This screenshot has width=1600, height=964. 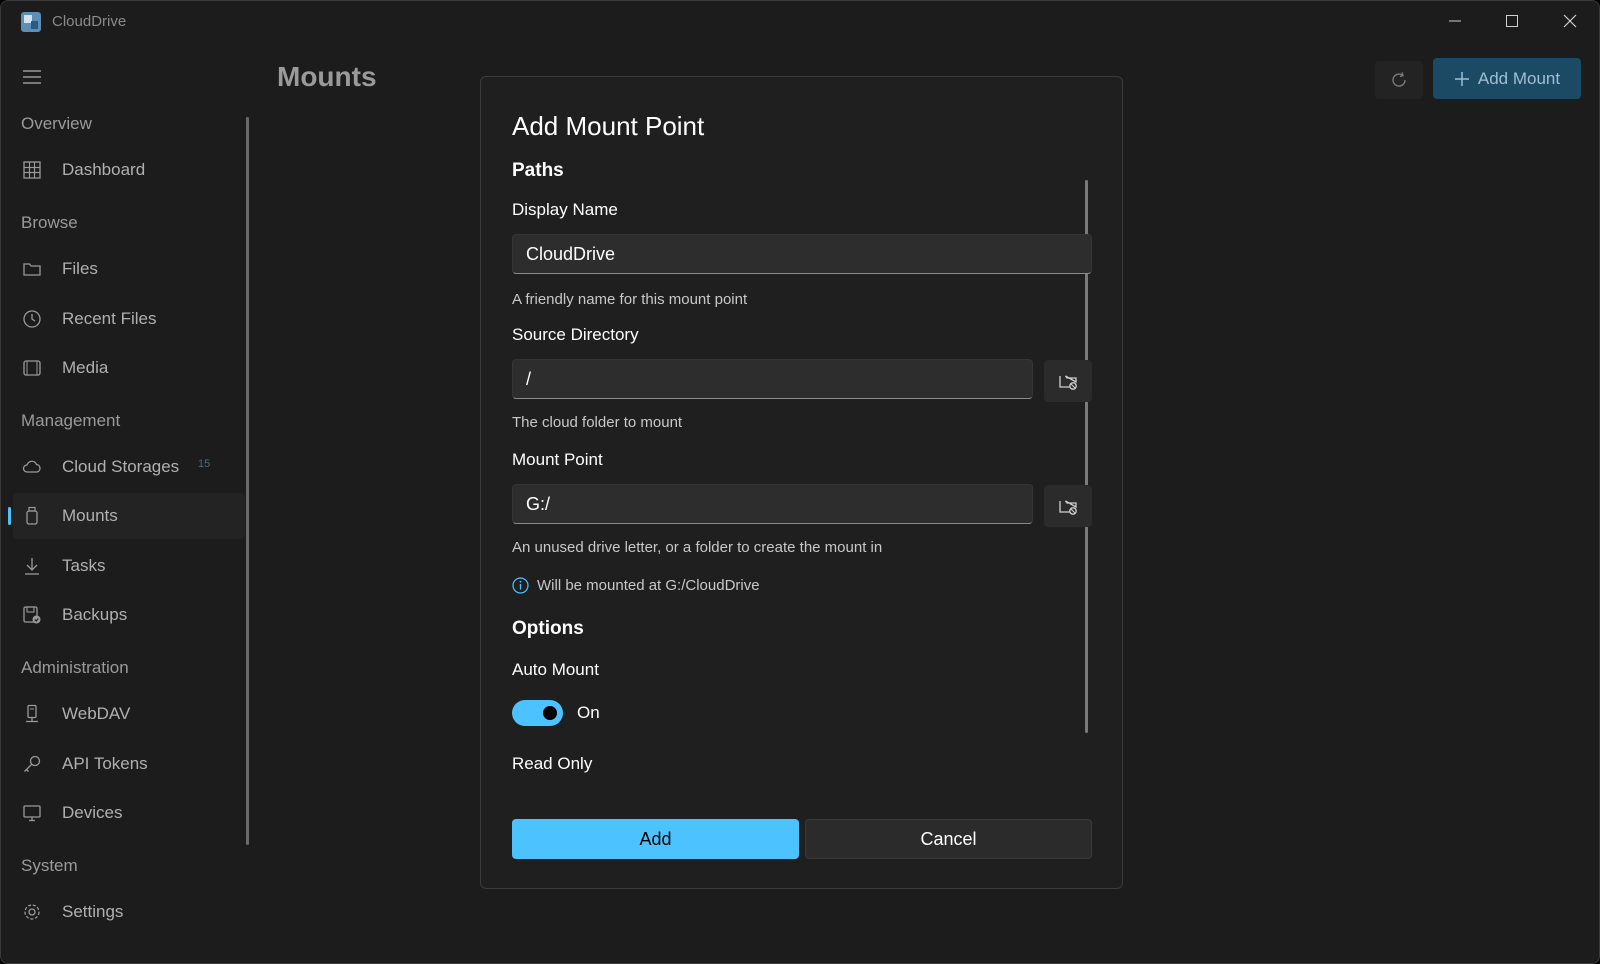 I want to click on close-button, so click(x=1570, y=21).